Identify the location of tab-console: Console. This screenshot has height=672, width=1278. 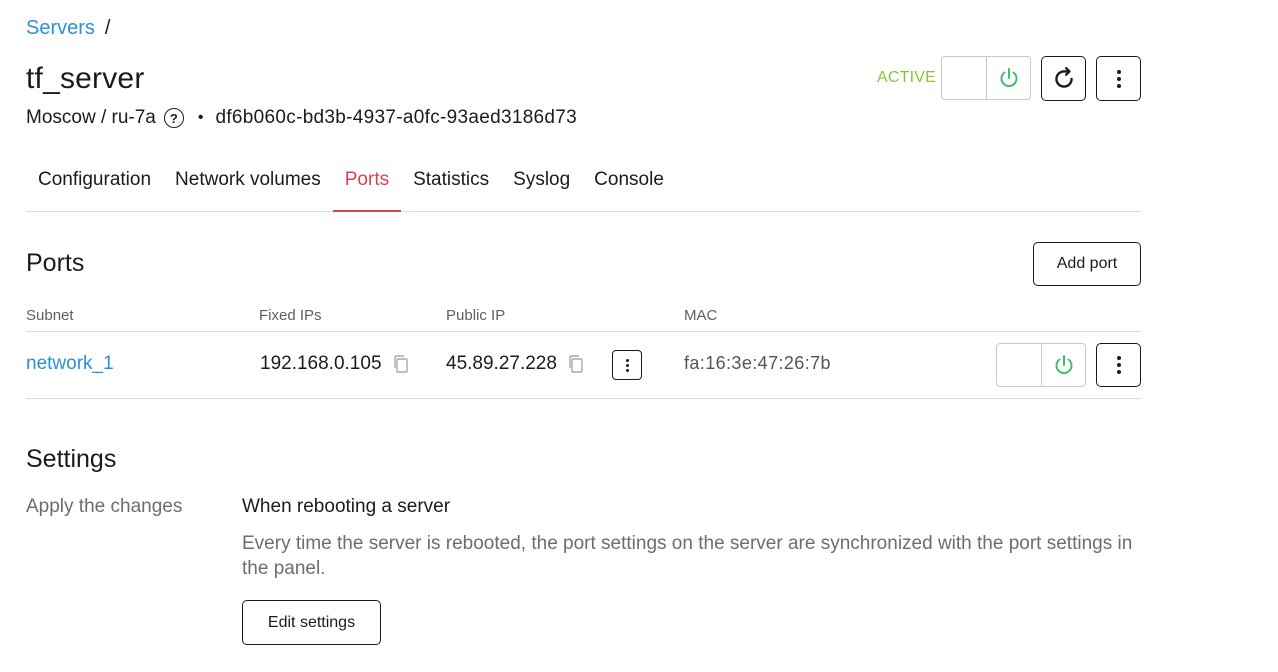
(629, 188).